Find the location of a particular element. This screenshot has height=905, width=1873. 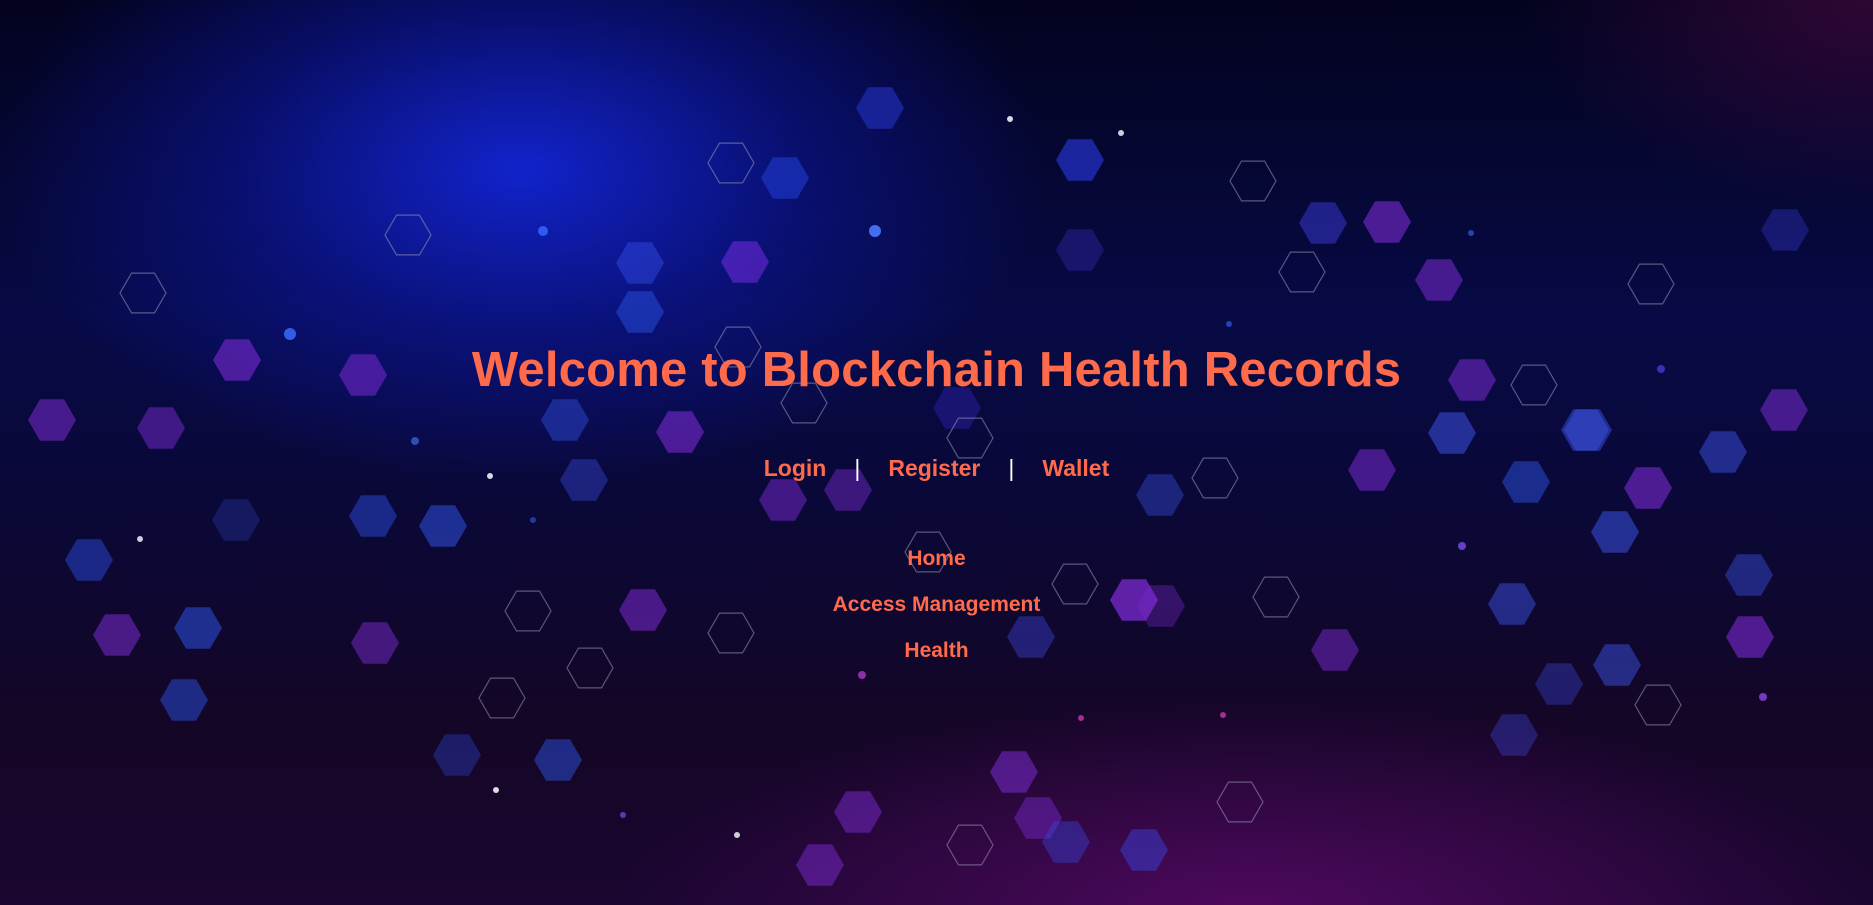

health-link: Health is located at coordinates (936, 651).